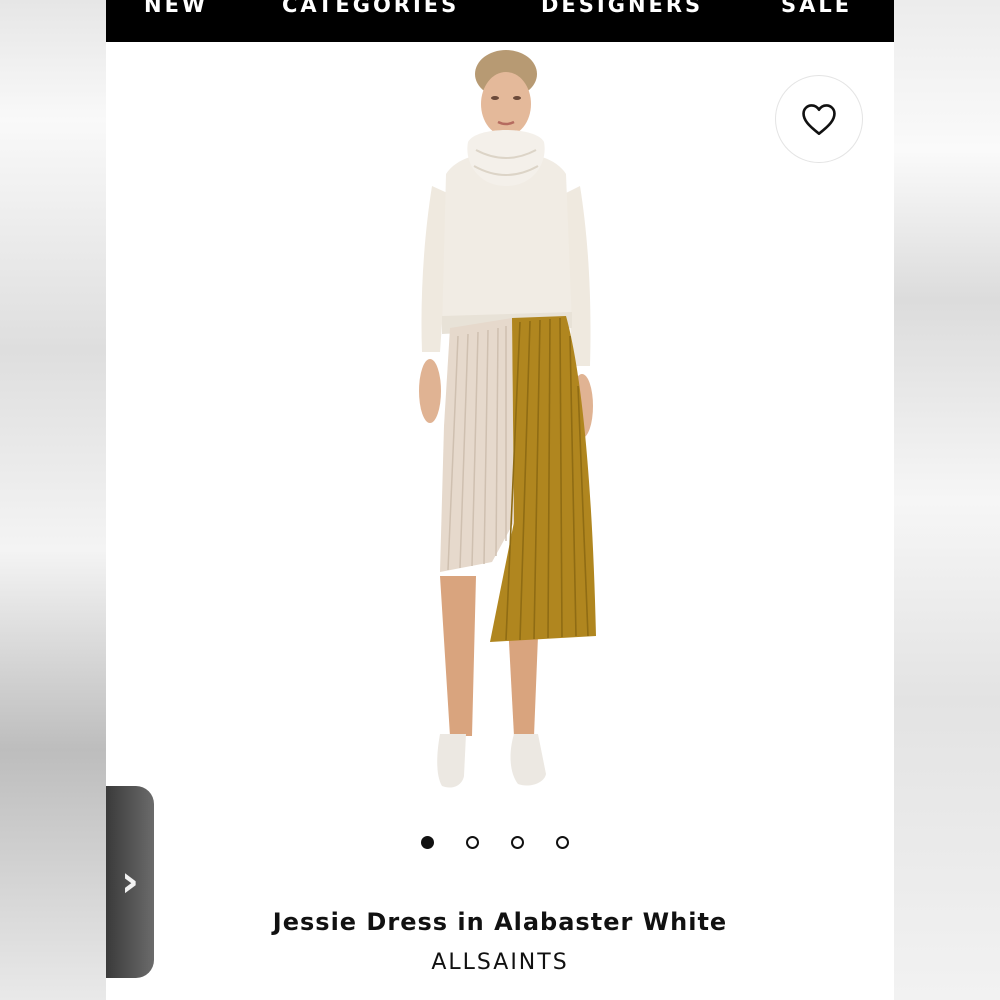  What do you see at coordinates (370, 9) in the screenshot?
I see `nav-item-categories: CATEGORIES` at bounding box center [370, 9].